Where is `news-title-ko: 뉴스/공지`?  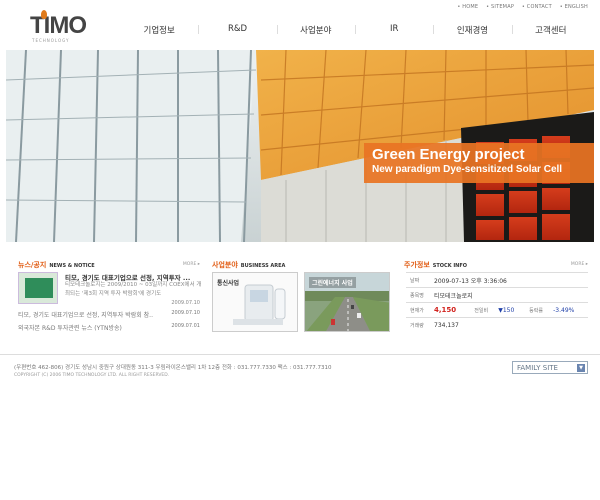
news-title-ko: 뉴스/공지 is located at coordinates (32, 265).